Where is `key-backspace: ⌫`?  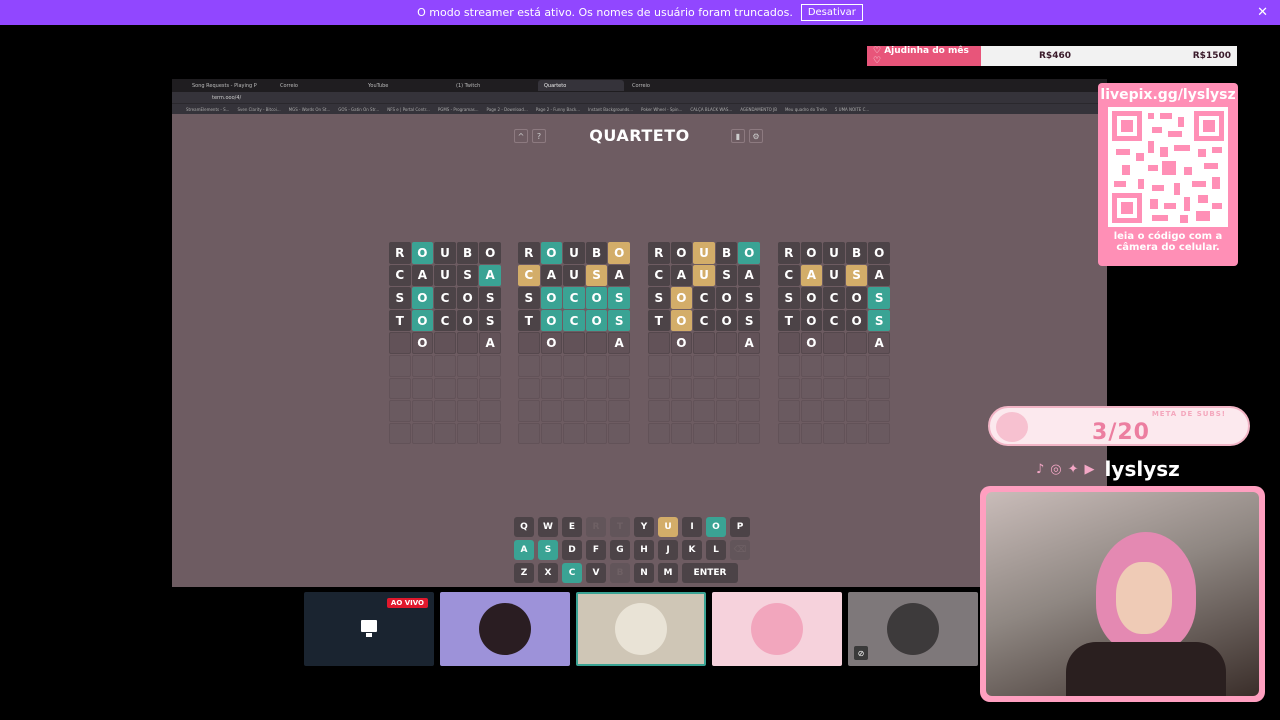
key-backspace: ⌫ is located at coordinates (740, 550).